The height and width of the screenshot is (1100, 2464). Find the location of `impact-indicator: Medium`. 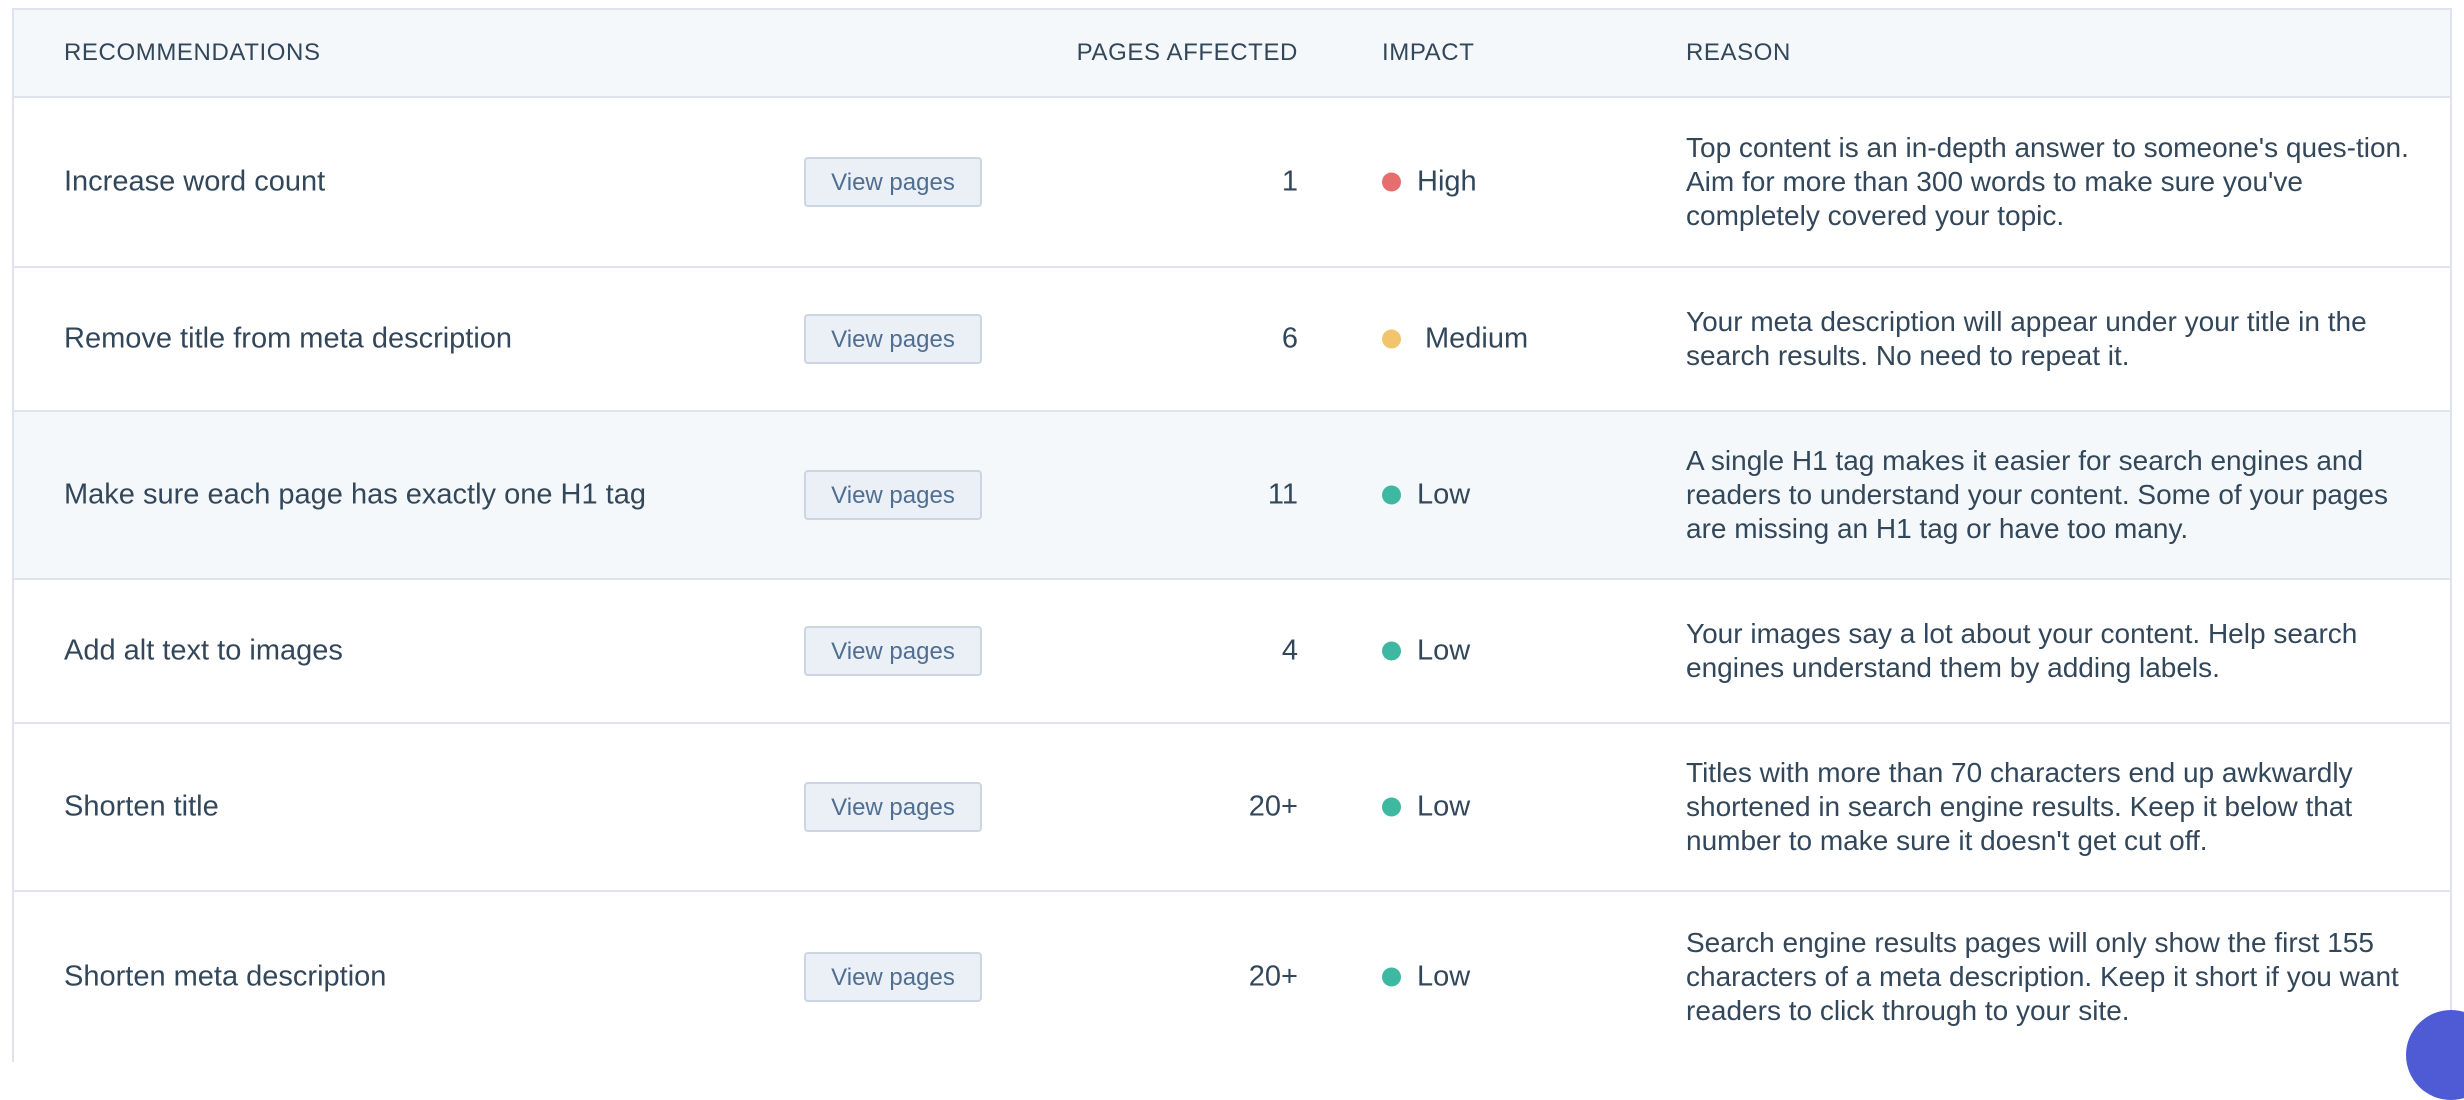

impact-indicator: Medium is located at coordinates (1455, 339).